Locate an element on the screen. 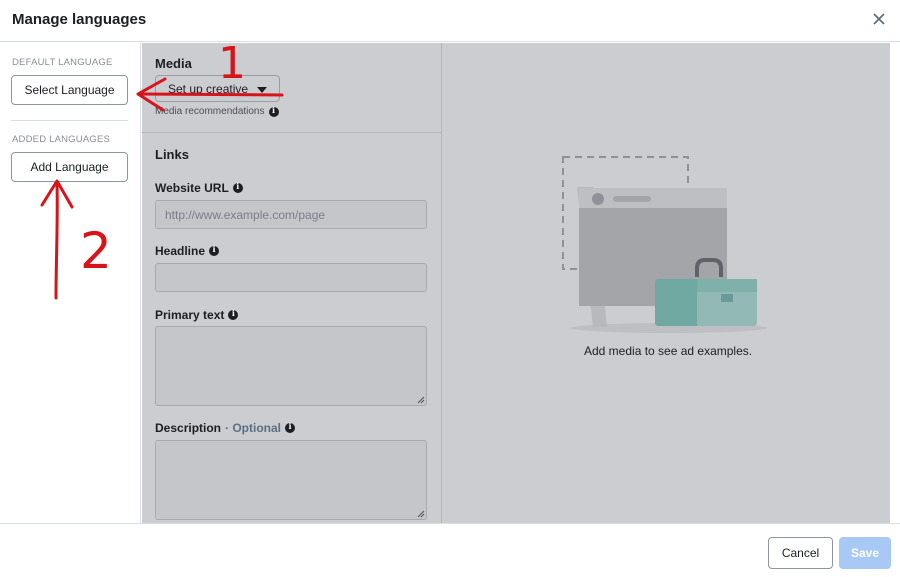 The width and height of the screenshot is (900, 577). add-language-button: Add Language is located at coordinates (69, 167).